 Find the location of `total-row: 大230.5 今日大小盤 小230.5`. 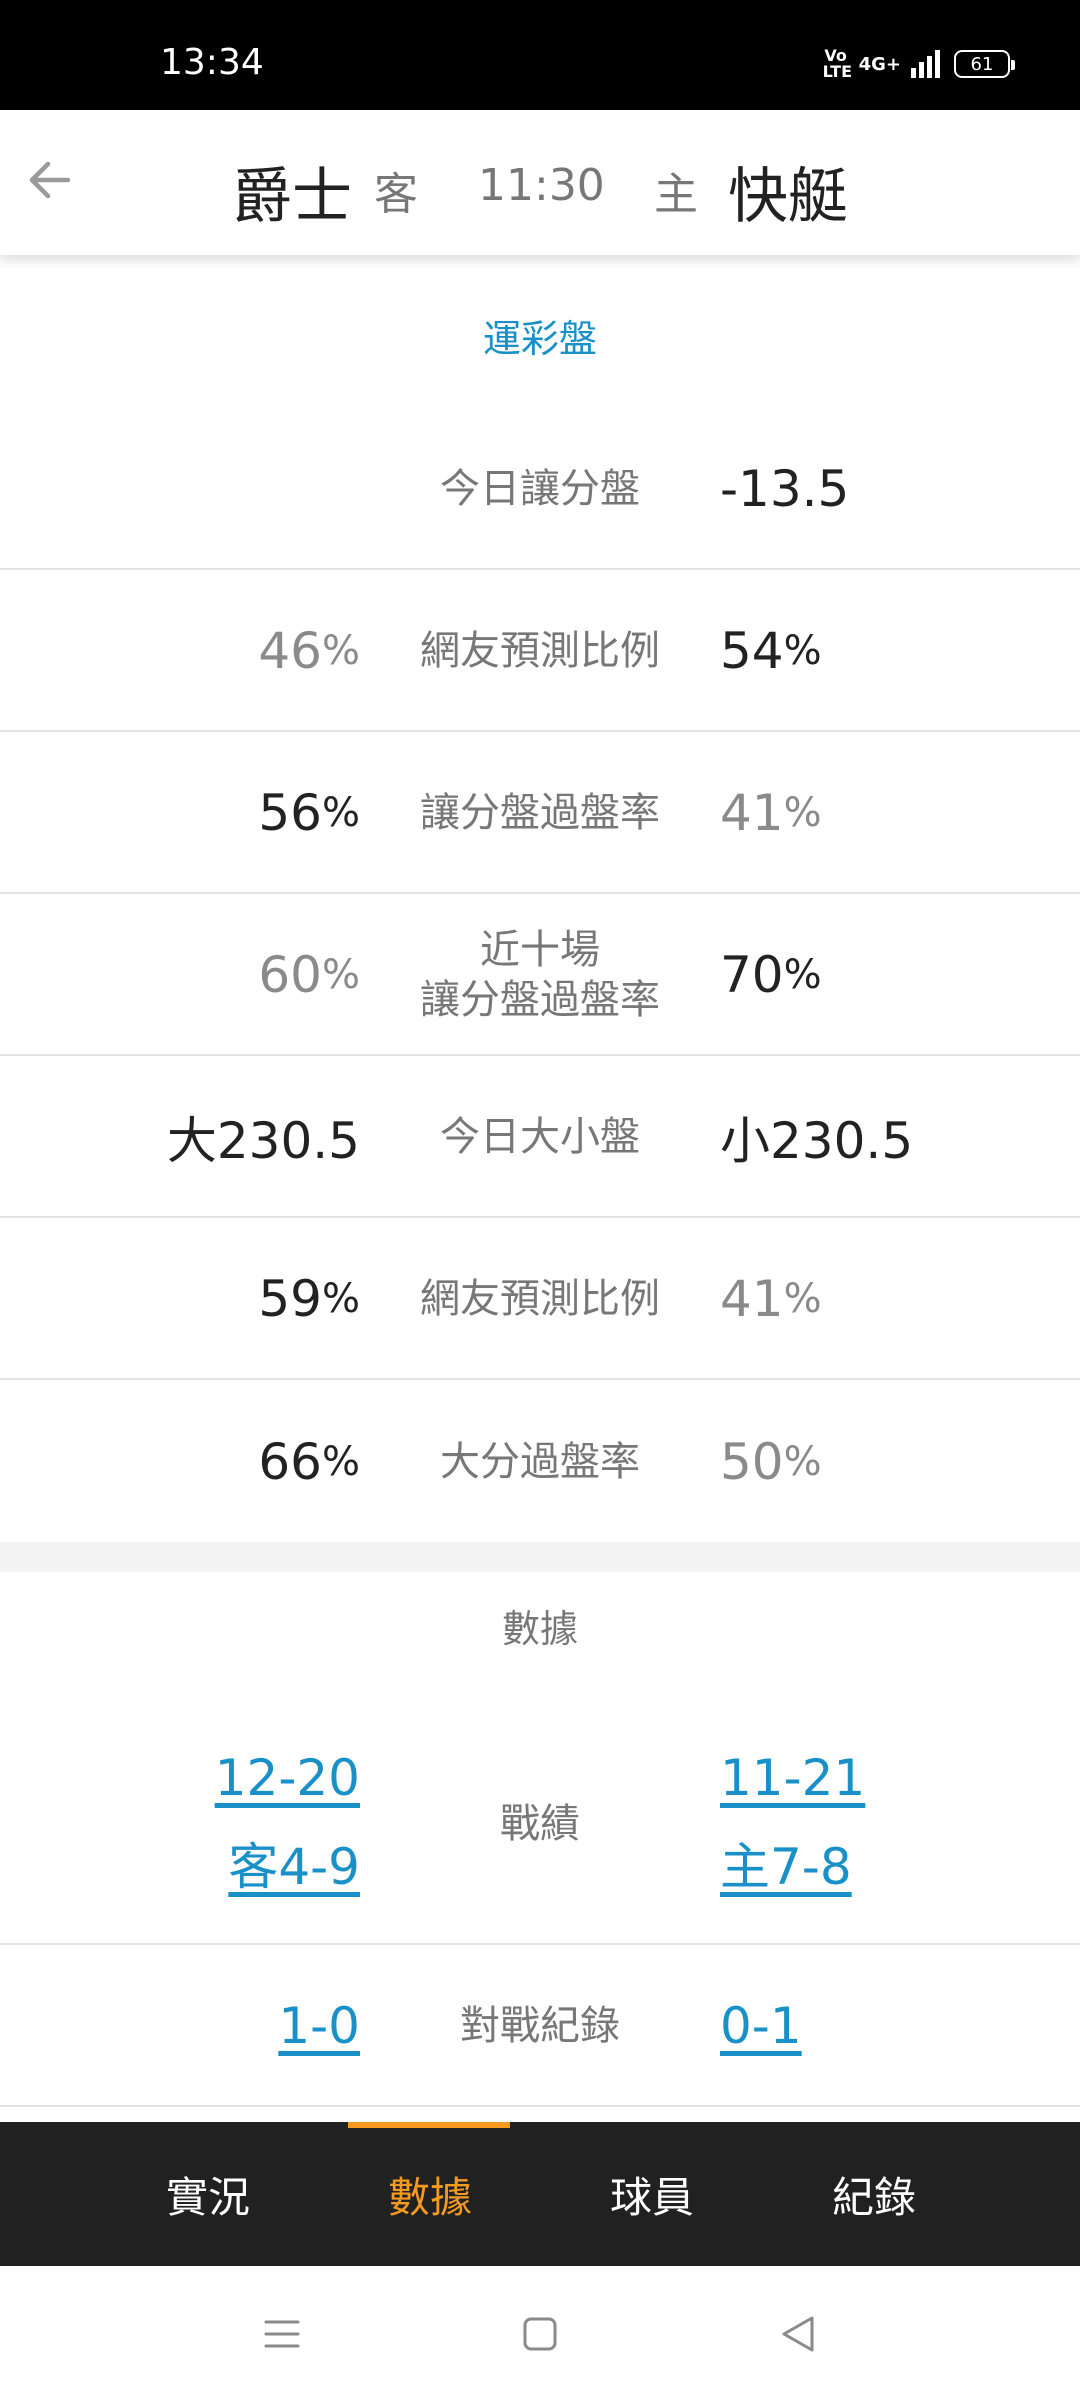

total-row: 大230.5 今日大小盤 小230.5 is located at coordinates (540, 1138).